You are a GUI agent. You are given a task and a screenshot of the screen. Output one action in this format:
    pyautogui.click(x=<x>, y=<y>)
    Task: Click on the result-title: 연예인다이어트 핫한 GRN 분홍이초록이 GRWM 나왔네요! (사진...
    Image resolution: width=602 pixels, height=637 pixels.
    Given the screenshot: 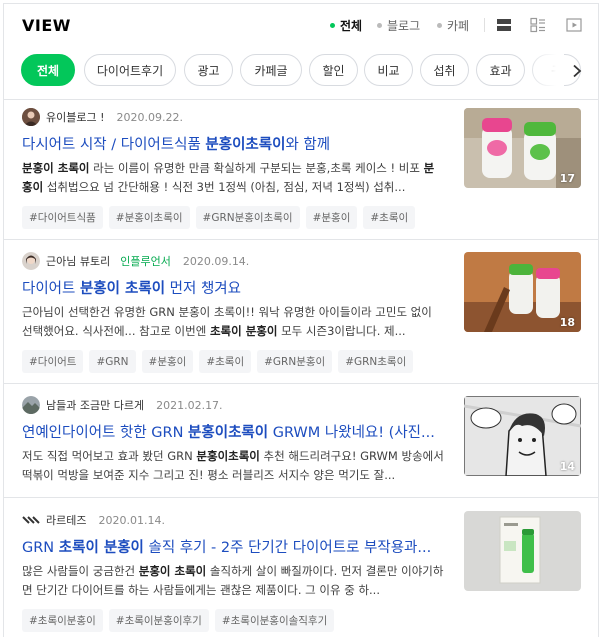 What is the action you would take?
    pyautogui.click(x=233, y=431)
    